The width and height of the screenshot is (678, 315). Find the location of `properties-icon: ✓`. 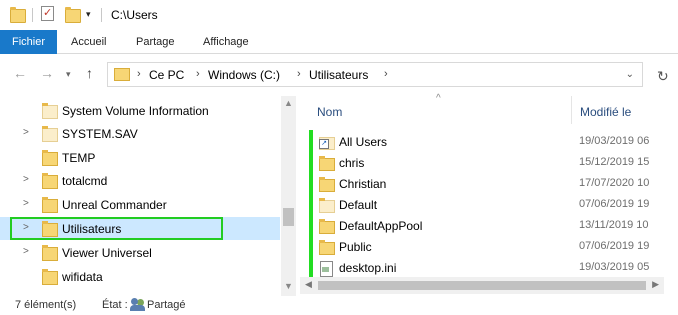

properties-icon: ✓ is located at coordinates (47, 13).